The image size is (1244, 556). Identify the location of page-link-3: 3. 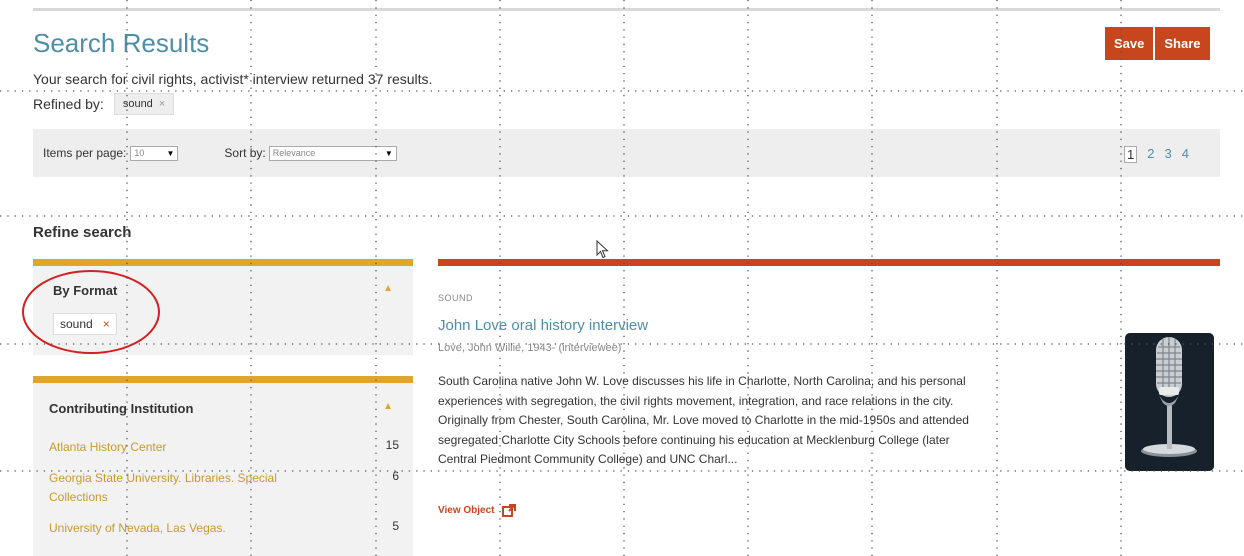
(1167, 154).